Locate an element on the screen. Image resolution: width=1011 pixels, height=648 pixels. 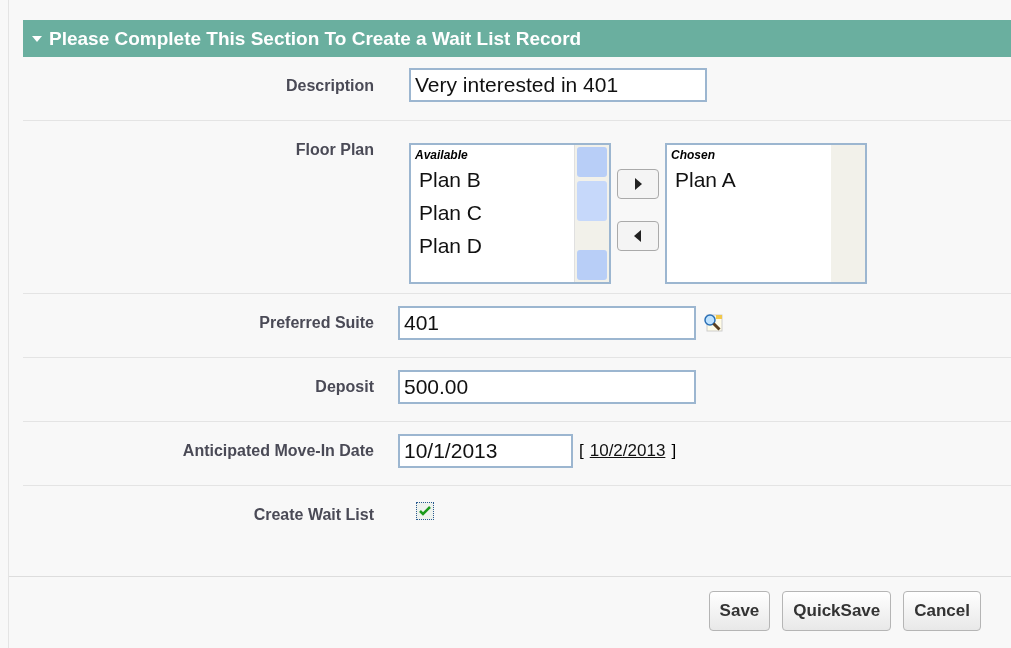
date-field: 10/1/2013 is located at coordinates (485, 451).